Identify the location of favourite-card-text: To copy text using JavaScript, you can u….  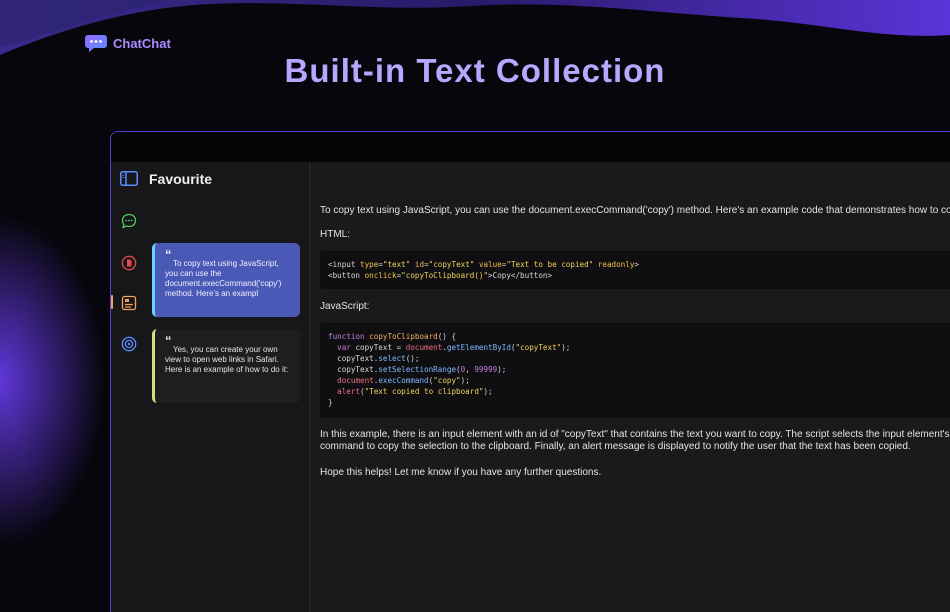
(223, 278).